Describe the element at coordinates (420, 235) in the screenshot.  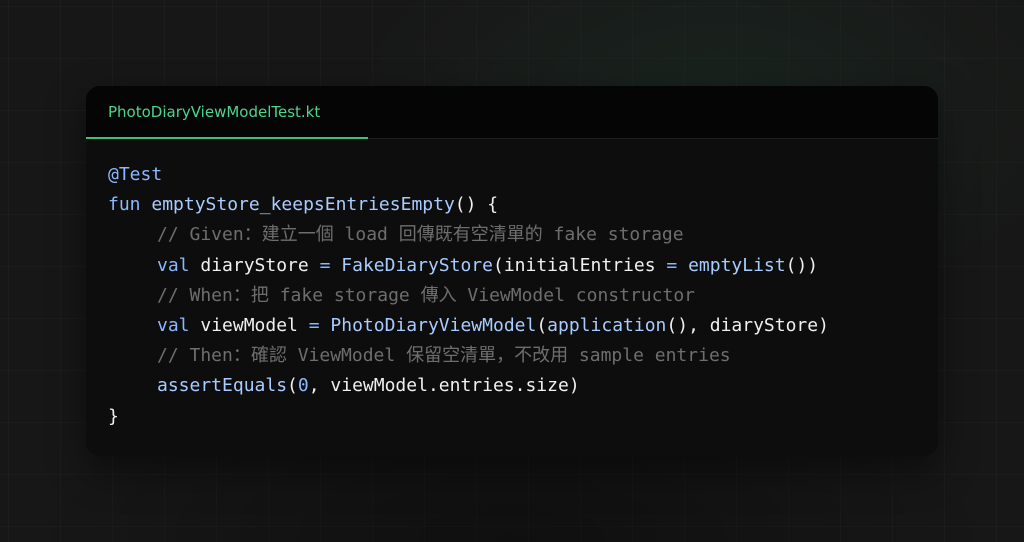
I see `code-token-comment: // Given：建立一個 load 回傳既有空清單的 fake storage` at that location.